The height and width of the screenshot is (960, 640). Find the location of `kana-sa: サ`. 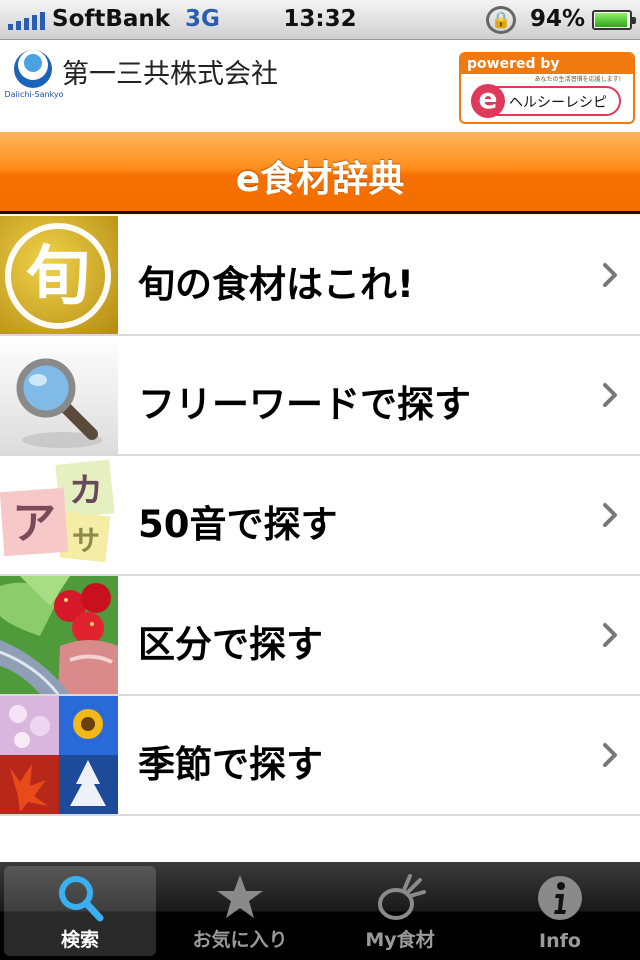

kana-sa: サ is located at coordinates (86, 540).